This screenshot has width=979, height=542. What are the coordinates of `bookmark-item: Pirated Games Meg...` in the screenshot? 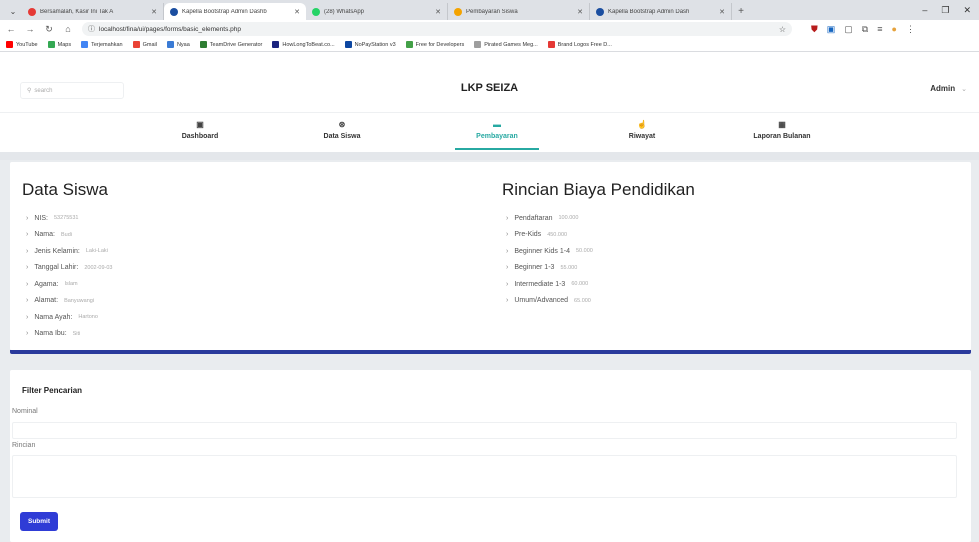 It's located at (506, 44).